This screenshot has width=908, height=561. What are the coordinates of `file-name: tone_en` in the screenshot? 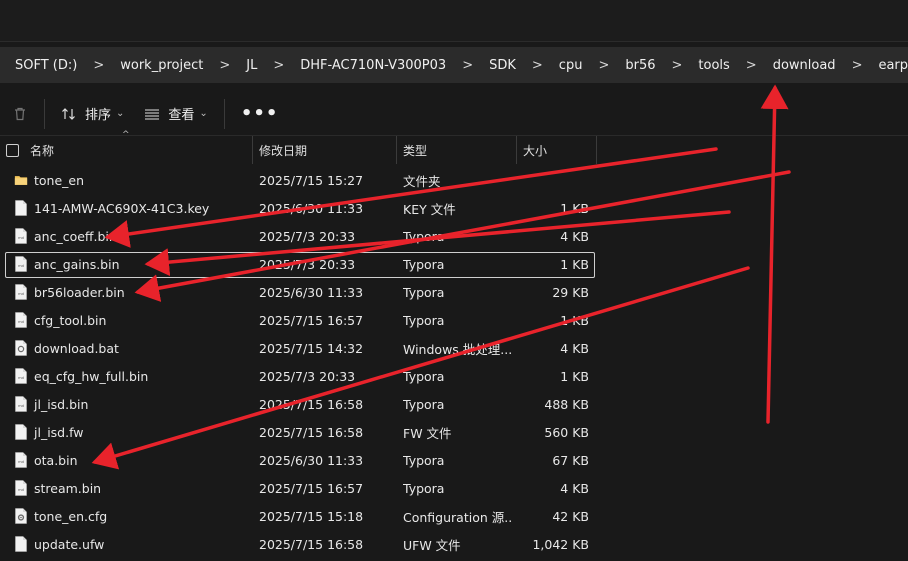 It's located at (59, 180).